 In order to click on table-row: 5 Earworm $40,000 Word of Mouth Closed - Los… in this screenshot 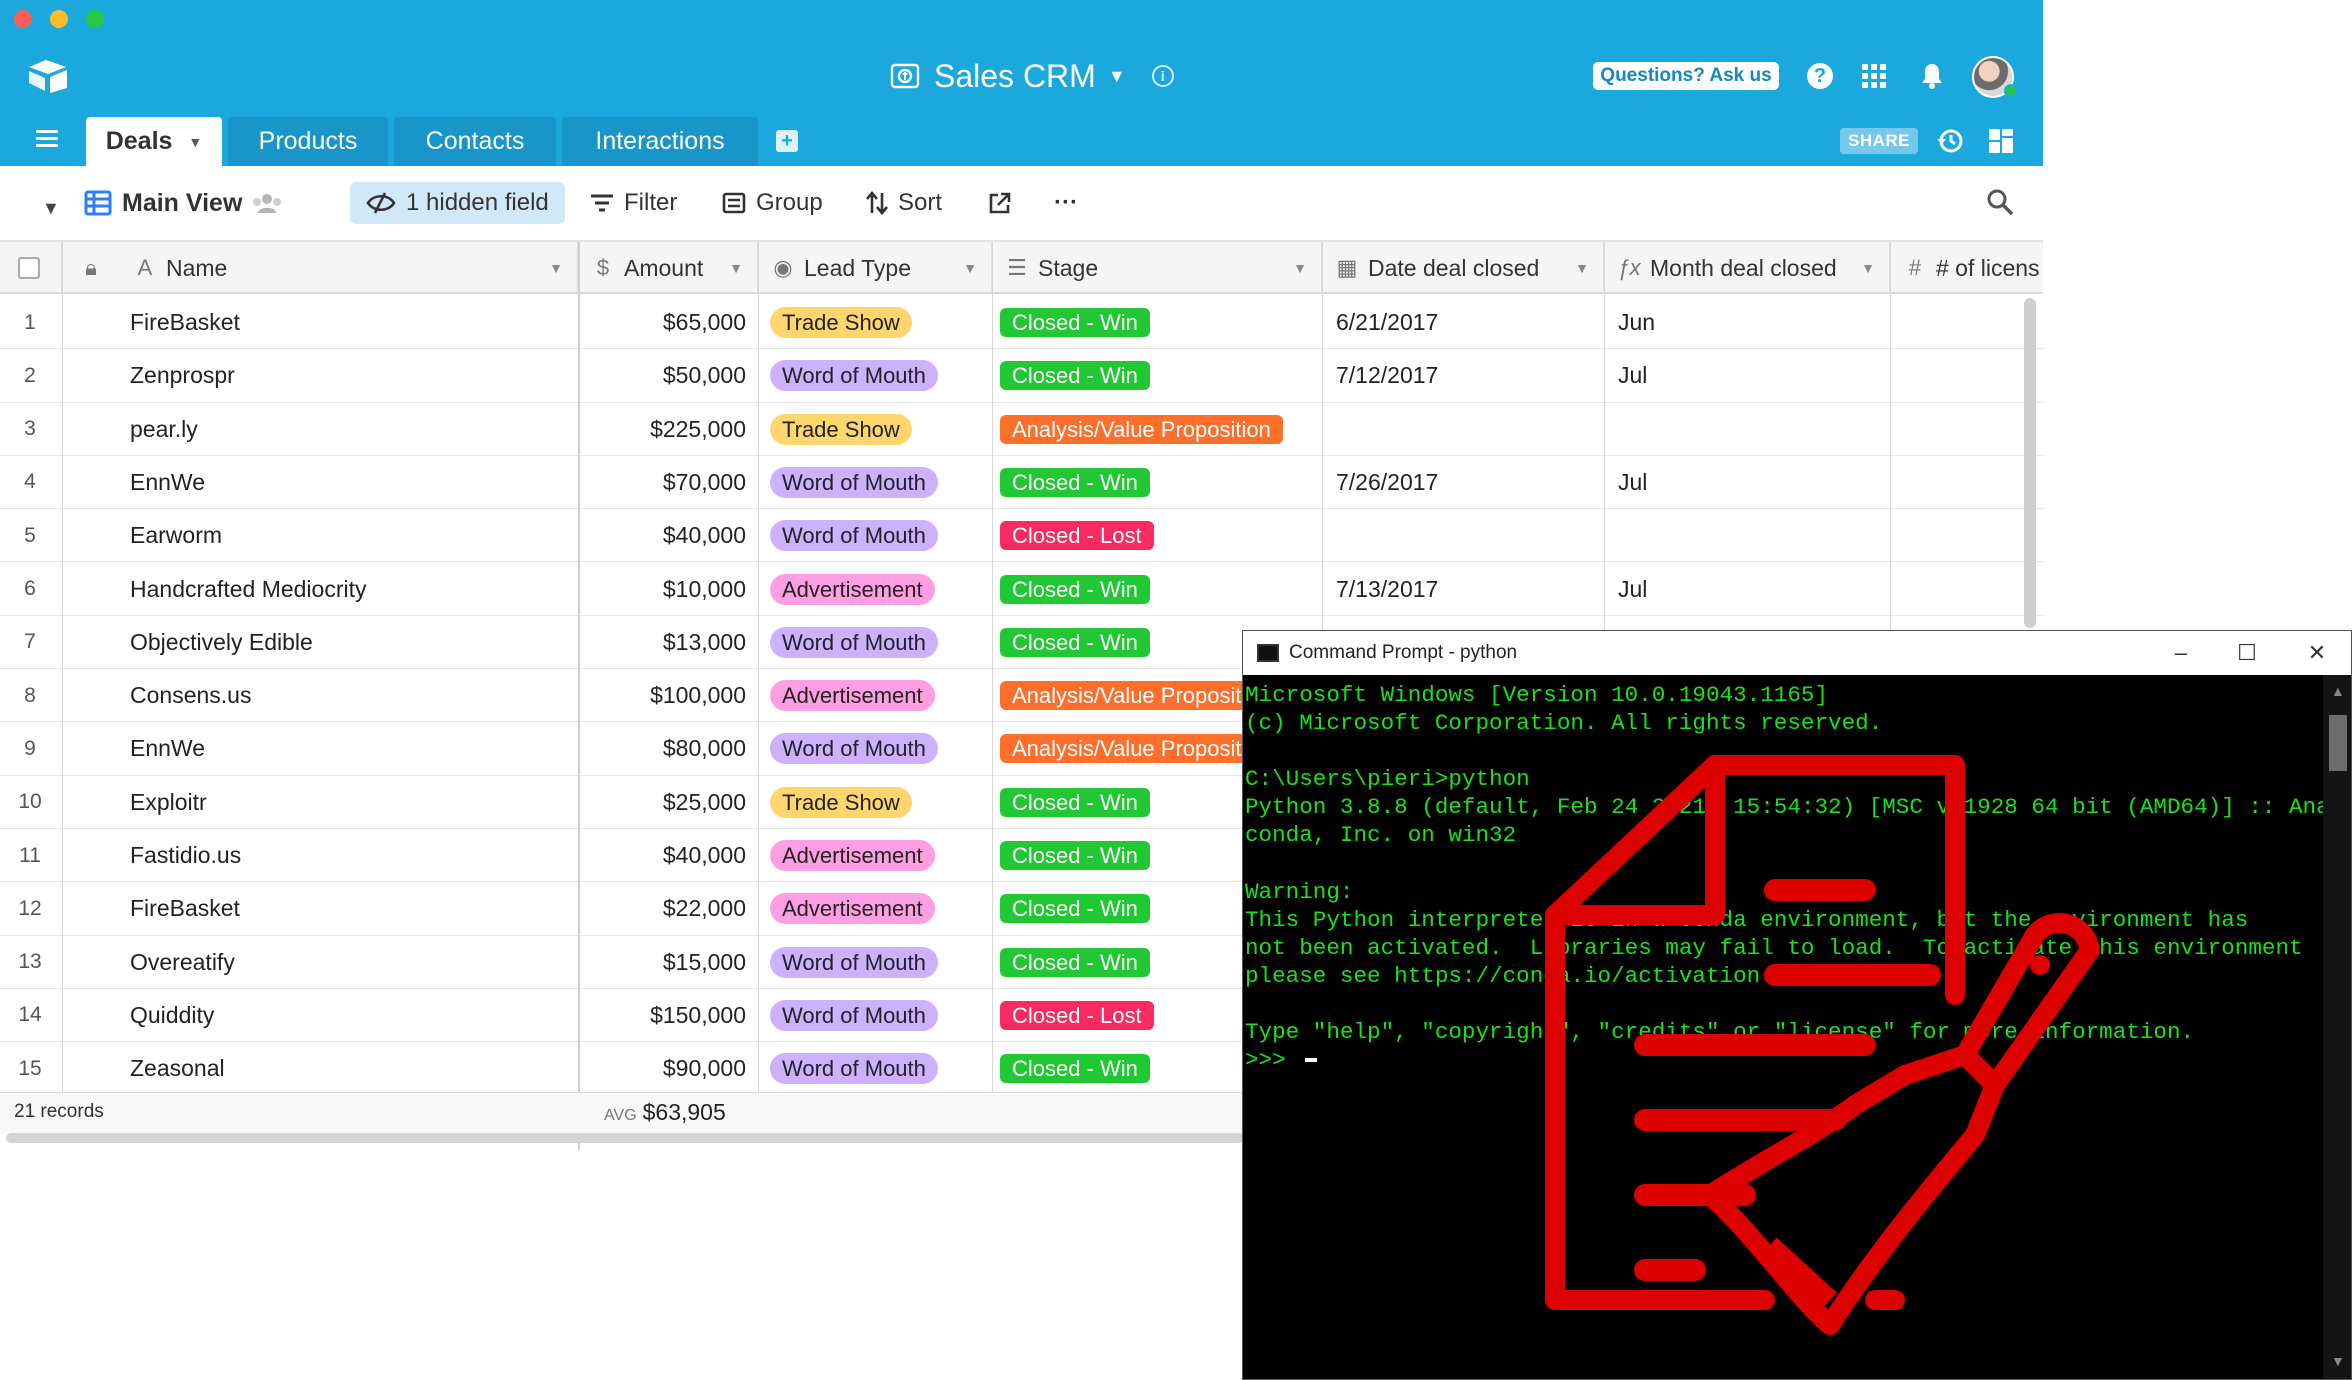, I will do `click(1021, 536)`.